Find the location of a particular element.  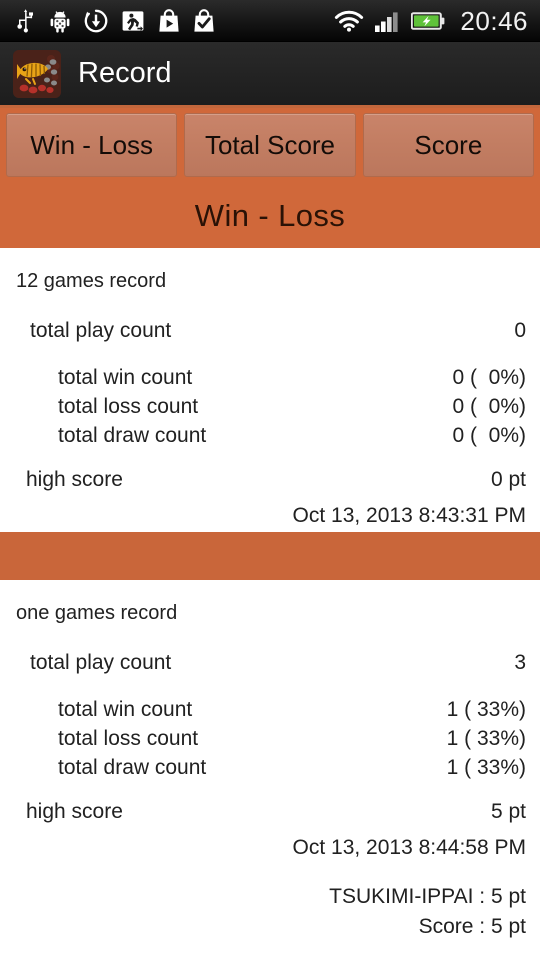

page-title-band: Win - Loss is located at coordinates (270, 216).